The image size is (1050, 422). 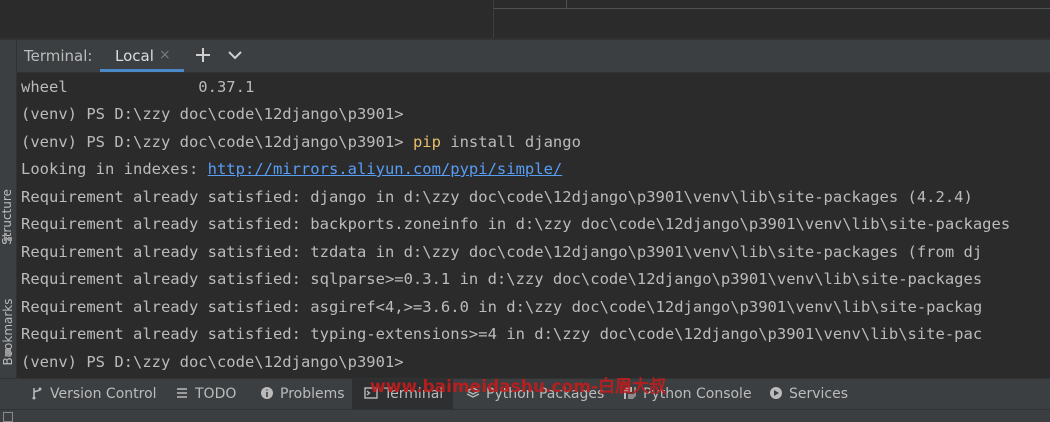 What do you see at coordinates (493, 20) in the screenshot?
I see `editor-split-divider` at bounding box center [493, 20].